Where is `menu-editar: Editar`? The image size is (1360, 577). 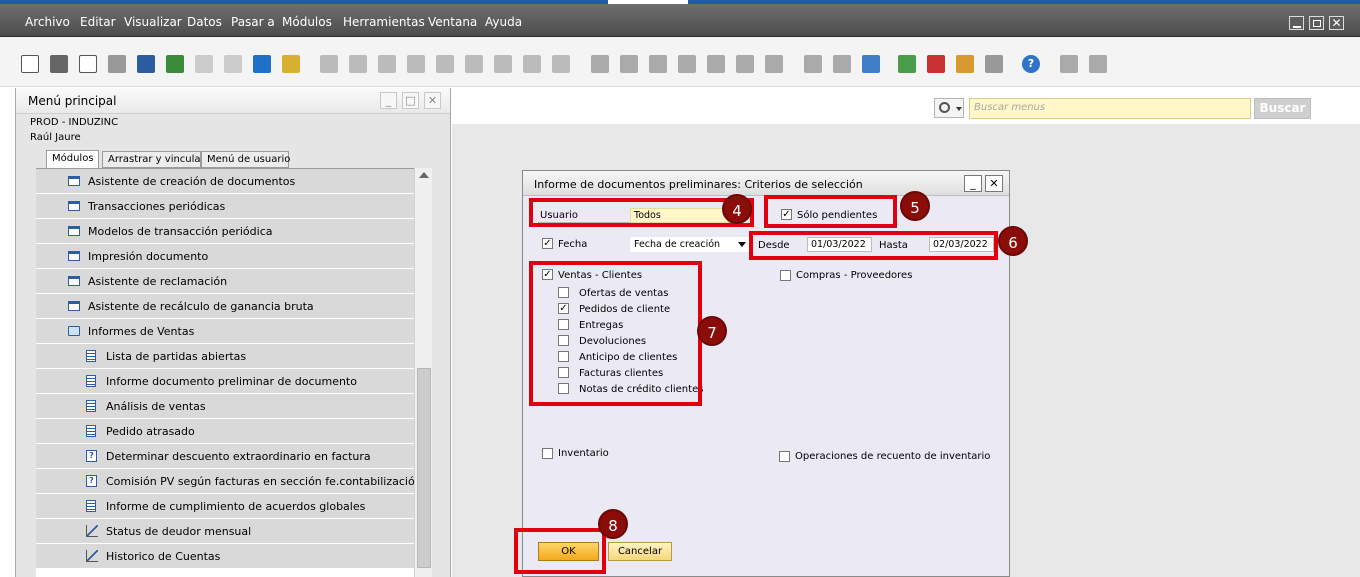
menu-editar: Editar is located at coordinates (98, 22).